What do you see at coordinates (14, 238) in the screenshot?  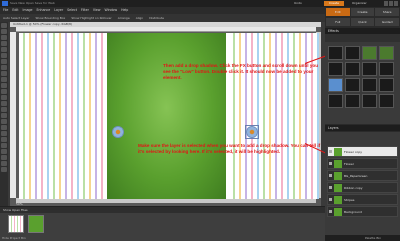 I see `hide-project-bin-button: Hide Project Bin` at bounding box center [14, 238].